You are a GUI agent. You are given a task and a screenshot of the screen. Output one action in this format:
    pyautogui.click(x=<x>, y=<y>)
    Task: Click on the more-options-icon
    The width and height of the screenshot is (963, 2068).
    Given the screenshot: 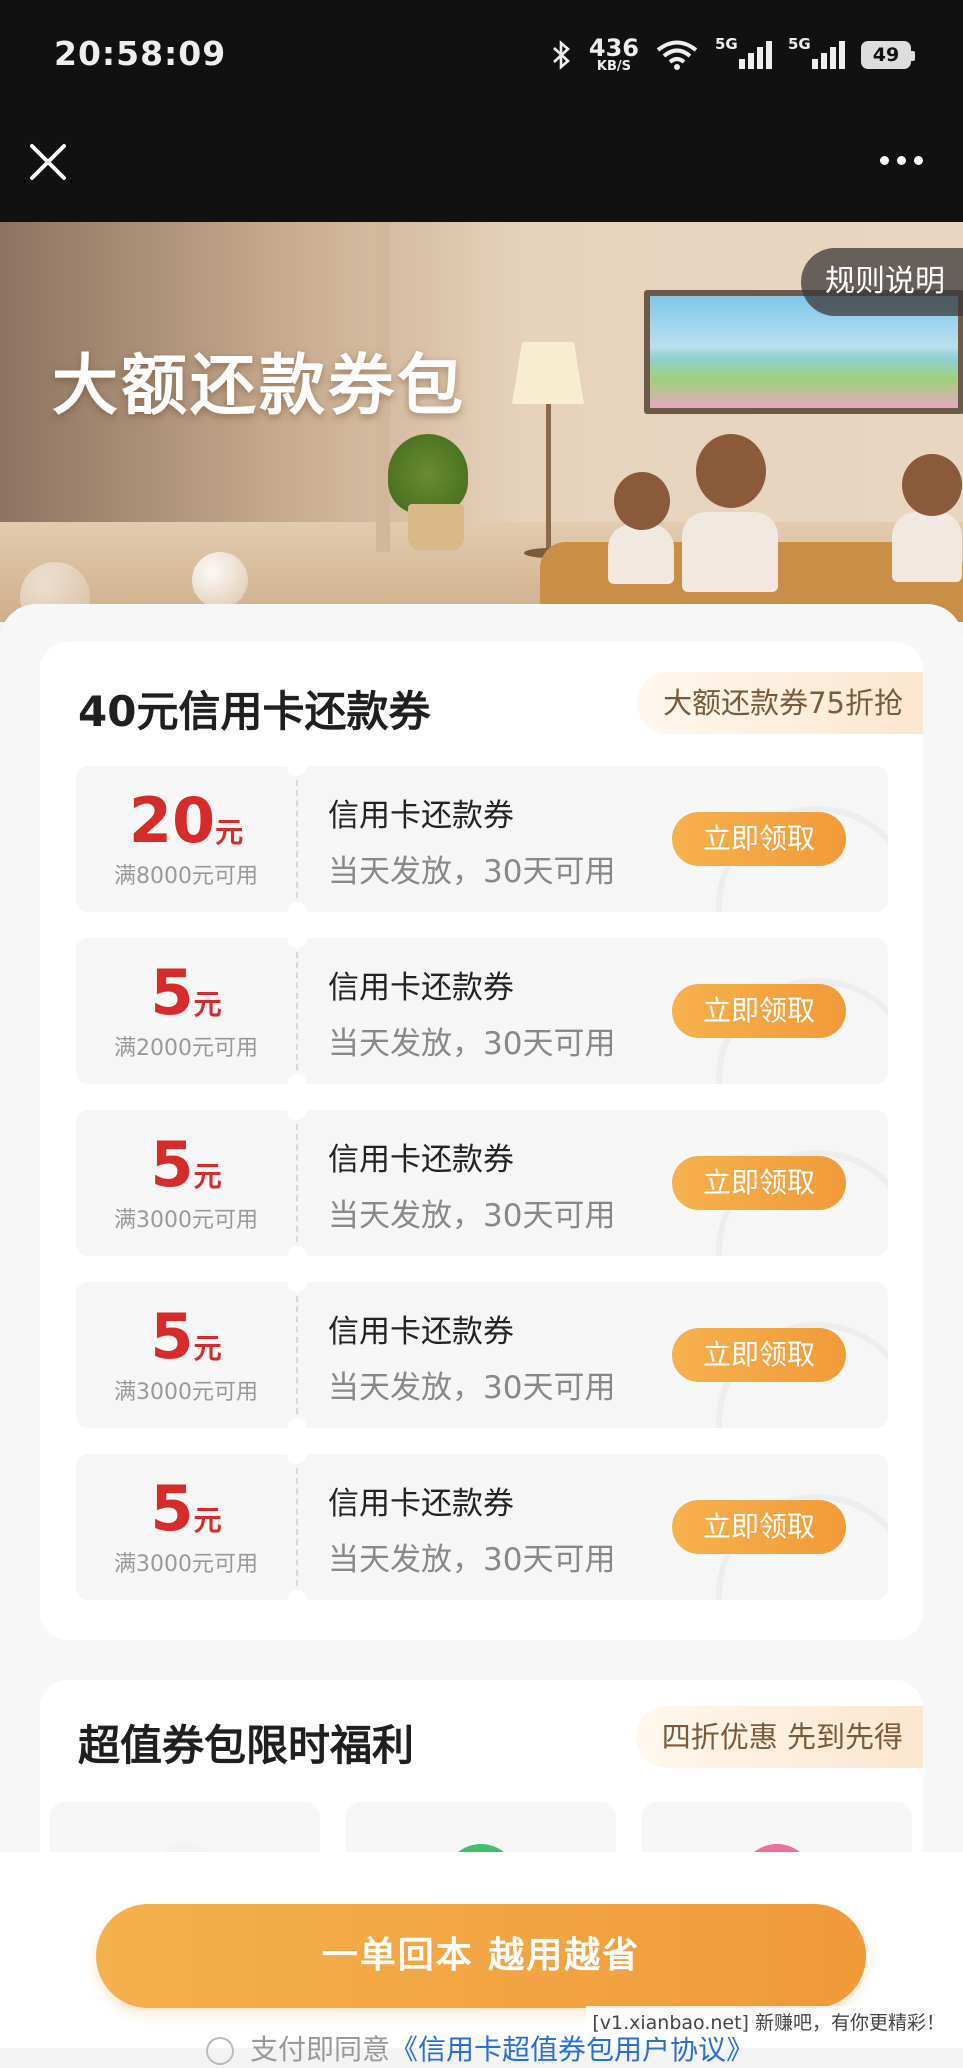 What is the action you would take?
    pyautogui.click(x=901, y=160)
    